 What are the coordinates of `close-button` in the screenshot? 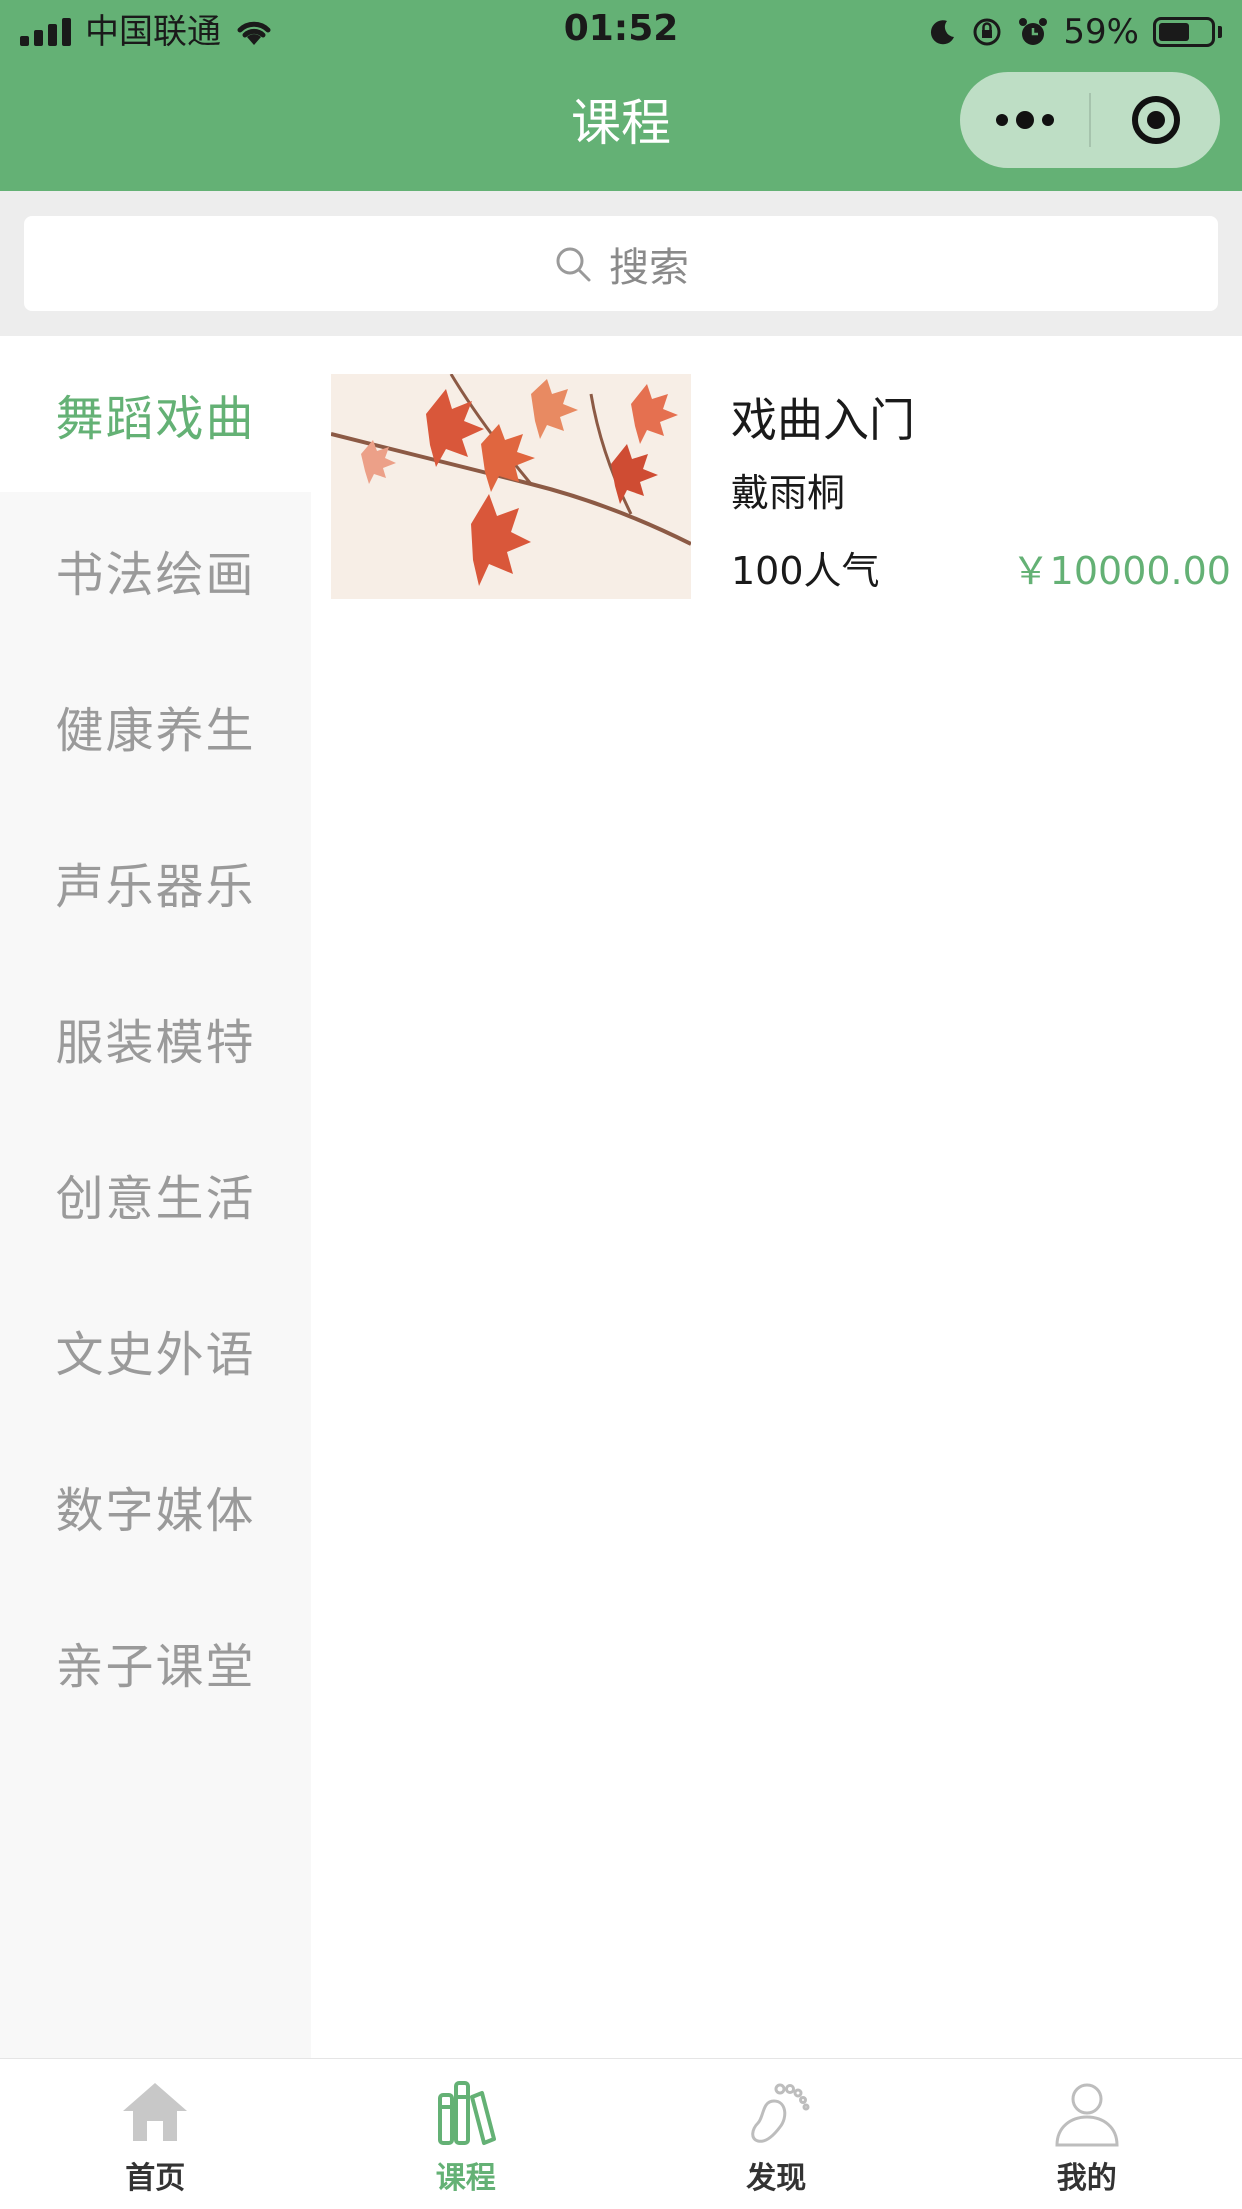 It's located at (1155, 120).